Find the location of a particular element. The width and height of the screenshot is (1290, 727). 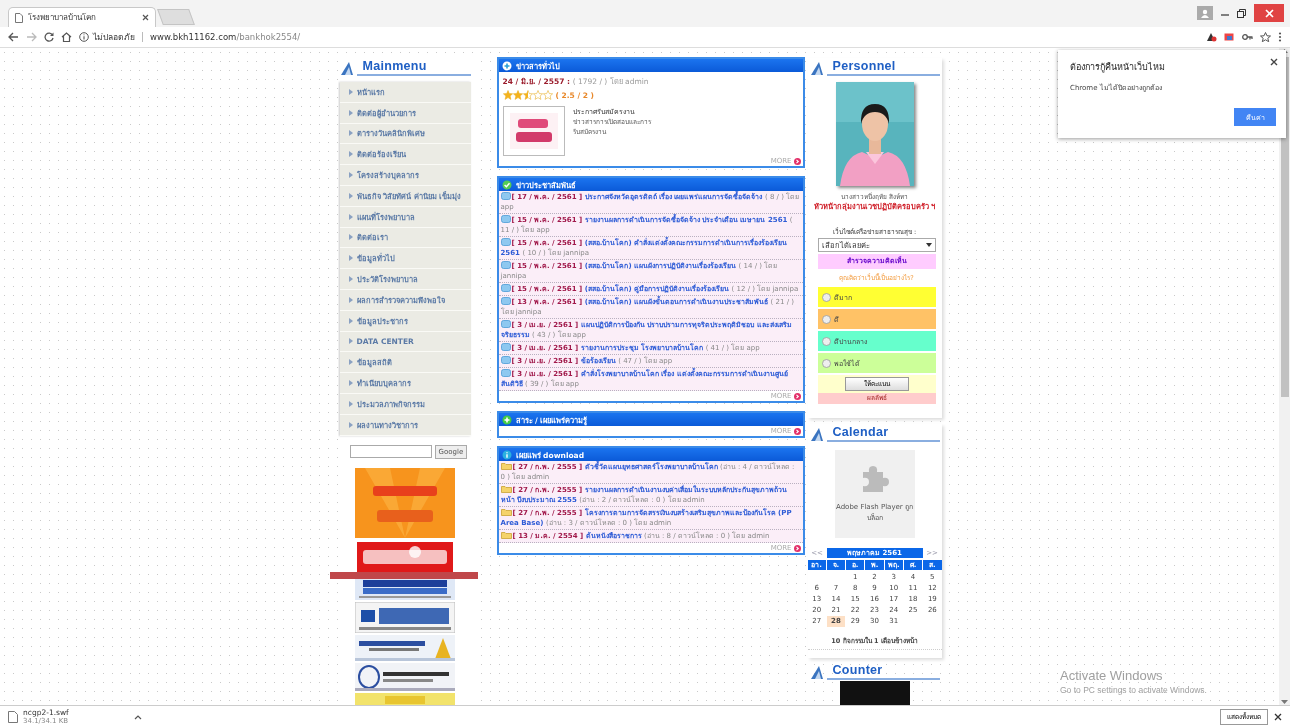

activation-title: Activate Windows is located at coordinates (1112, 675).